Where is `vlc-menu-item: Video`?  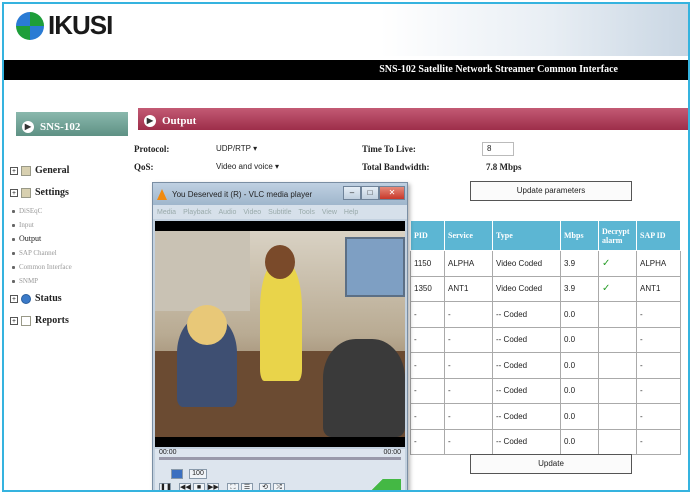
vlc-menu-item: Video is located at coordinates (252, 212).